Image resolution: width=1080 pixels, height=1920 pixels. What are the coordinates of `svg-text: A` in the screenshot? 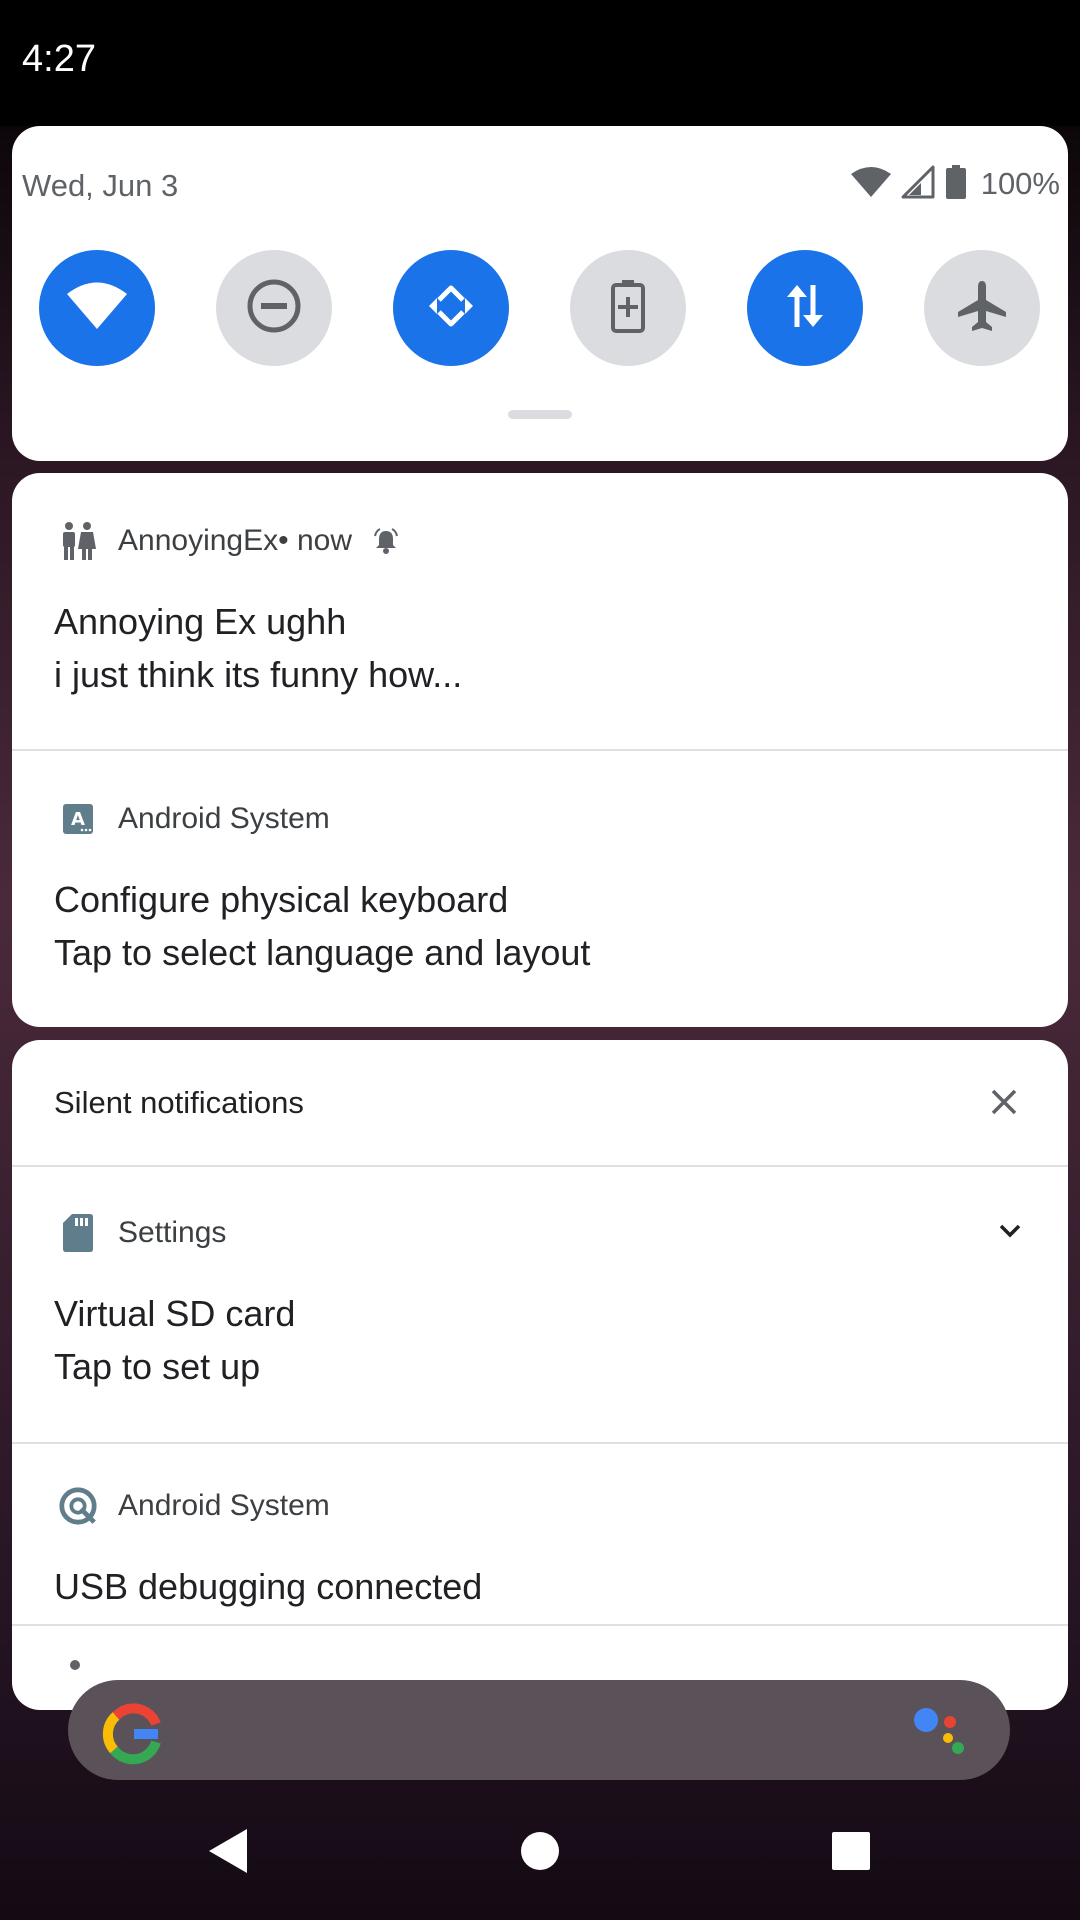 It's located at (78, 819).